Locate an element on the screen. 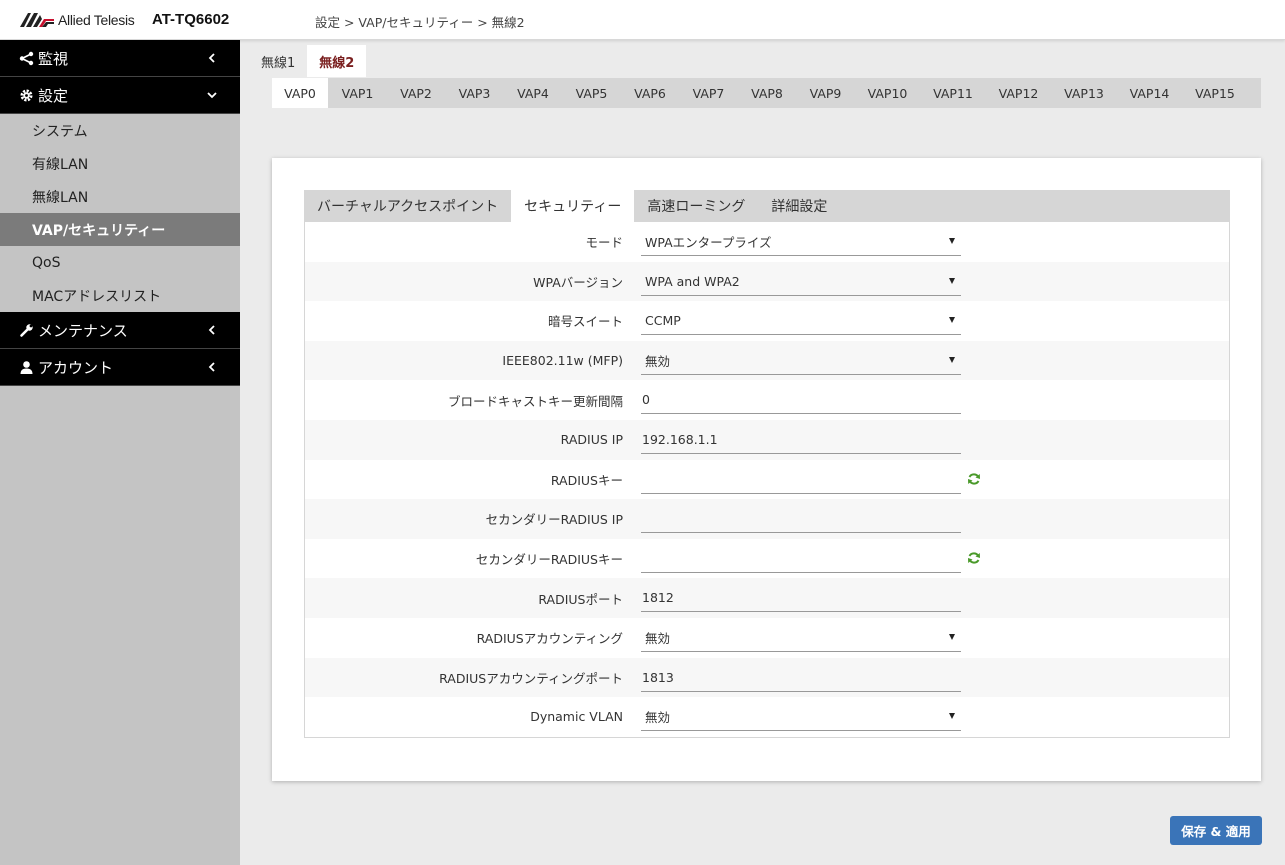 This screenshot has width=1285, height=865. form-row-dynamic-vlan: Dynamic VLAN 無効 is located at coordinates (767, 717).